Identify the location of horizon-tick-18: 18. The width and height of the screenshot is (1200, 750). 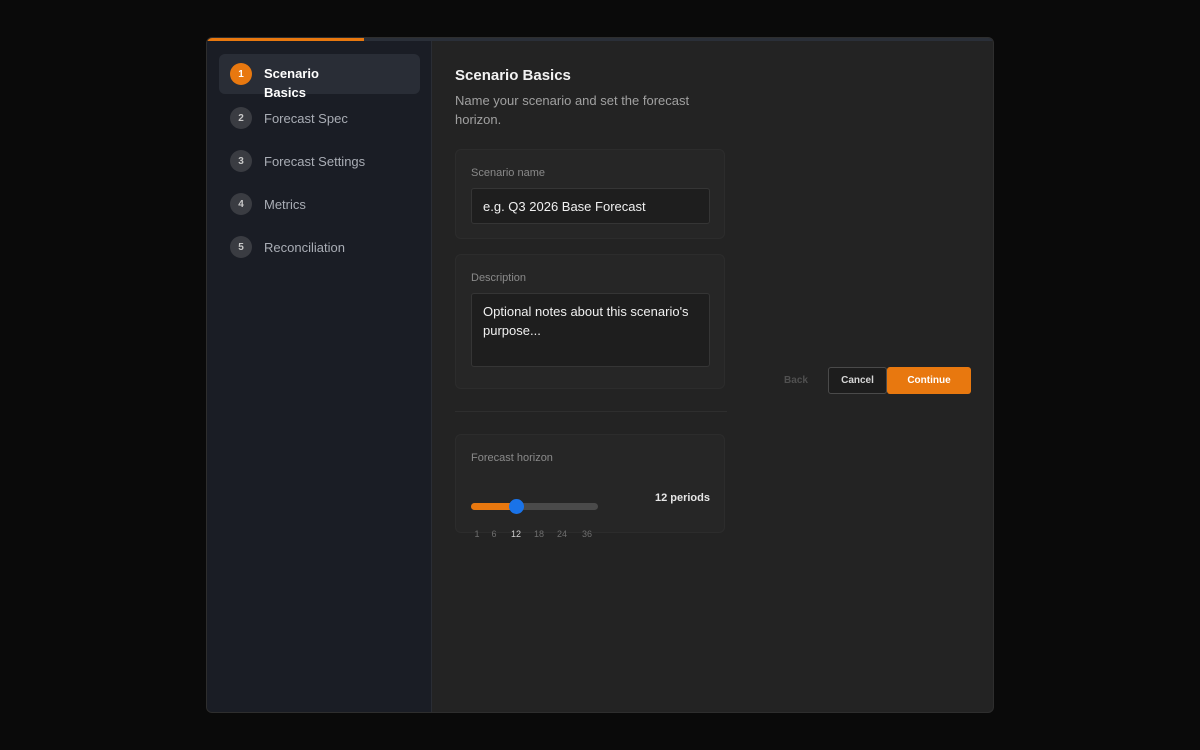
(539, 534).